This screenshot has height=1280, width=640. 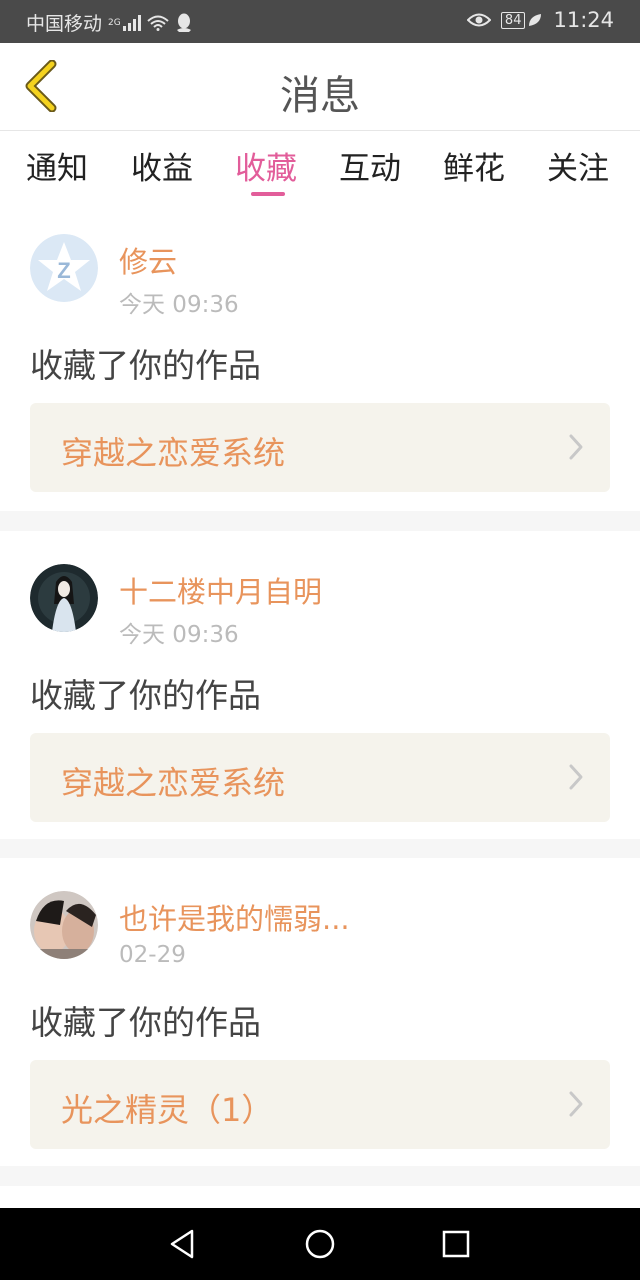 I want to click on top-navigation-bar: 消息, so click(x=320, y=87).